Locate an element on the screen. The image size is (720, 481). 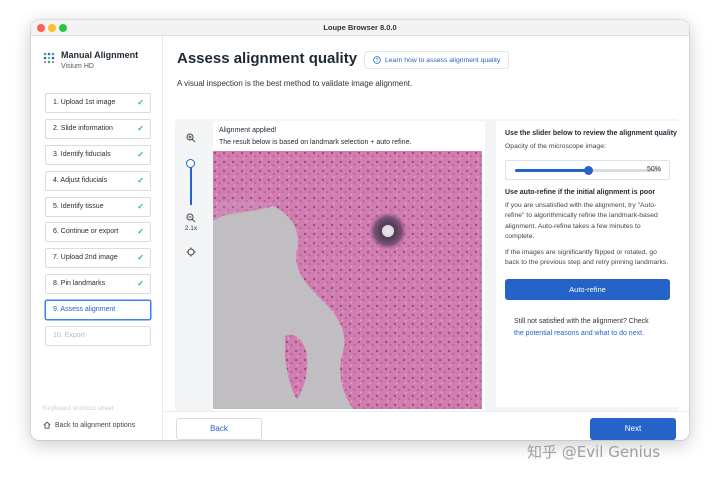
back-to-alignment-options-label: Back to alignment options is located at coordinates (95, 425).